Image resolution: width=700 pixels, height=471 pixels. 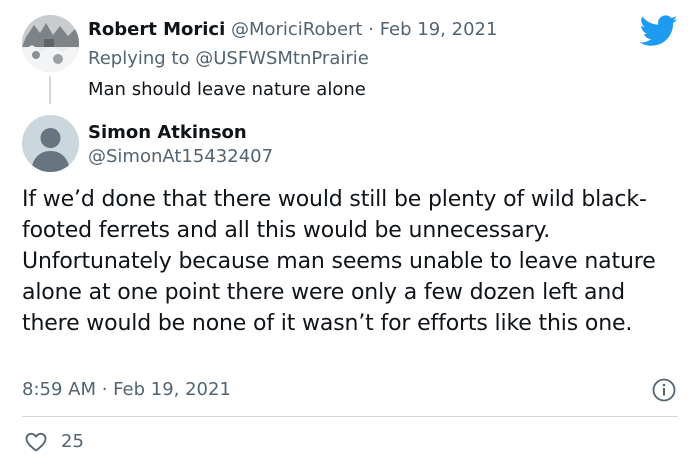 What do you see at coordinates (139, 58) in the screenshot?
I see `replying-to-prefix: Replying to` at bounding box center [139, 58].